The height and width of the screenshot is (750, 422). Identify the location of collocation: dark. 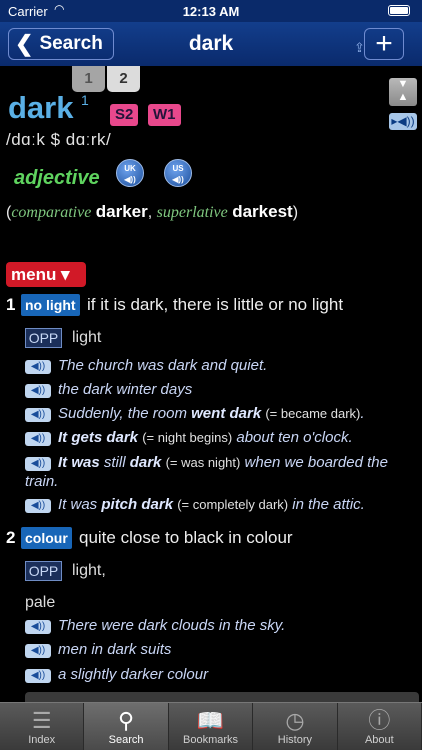
(145, 462).